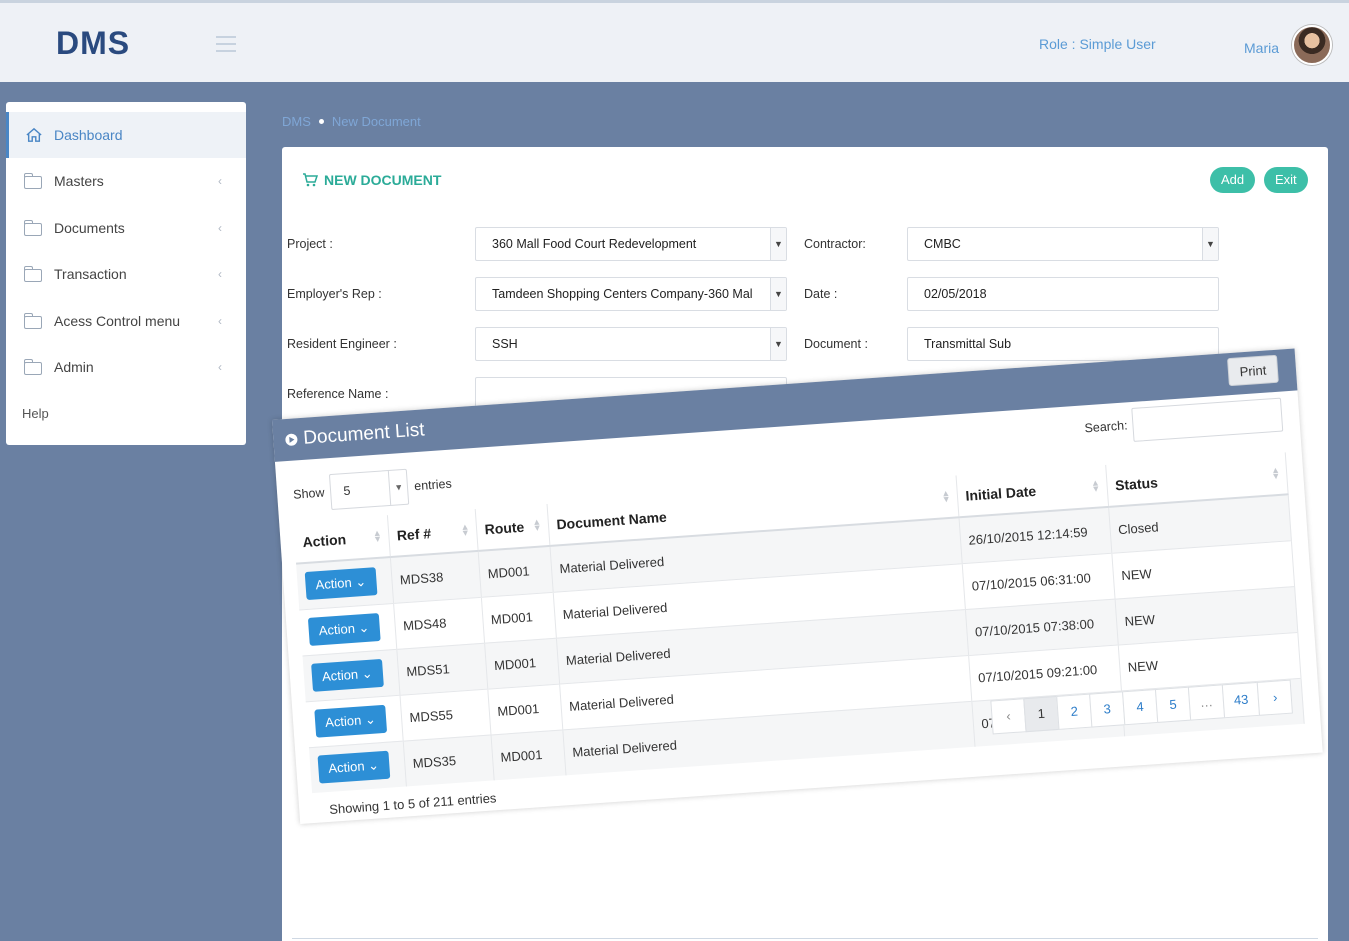  What do you see at coordinates (35, 413) in the screenshot?
I see `sidebar-item-help: Help` at bounding box center [35, 413].